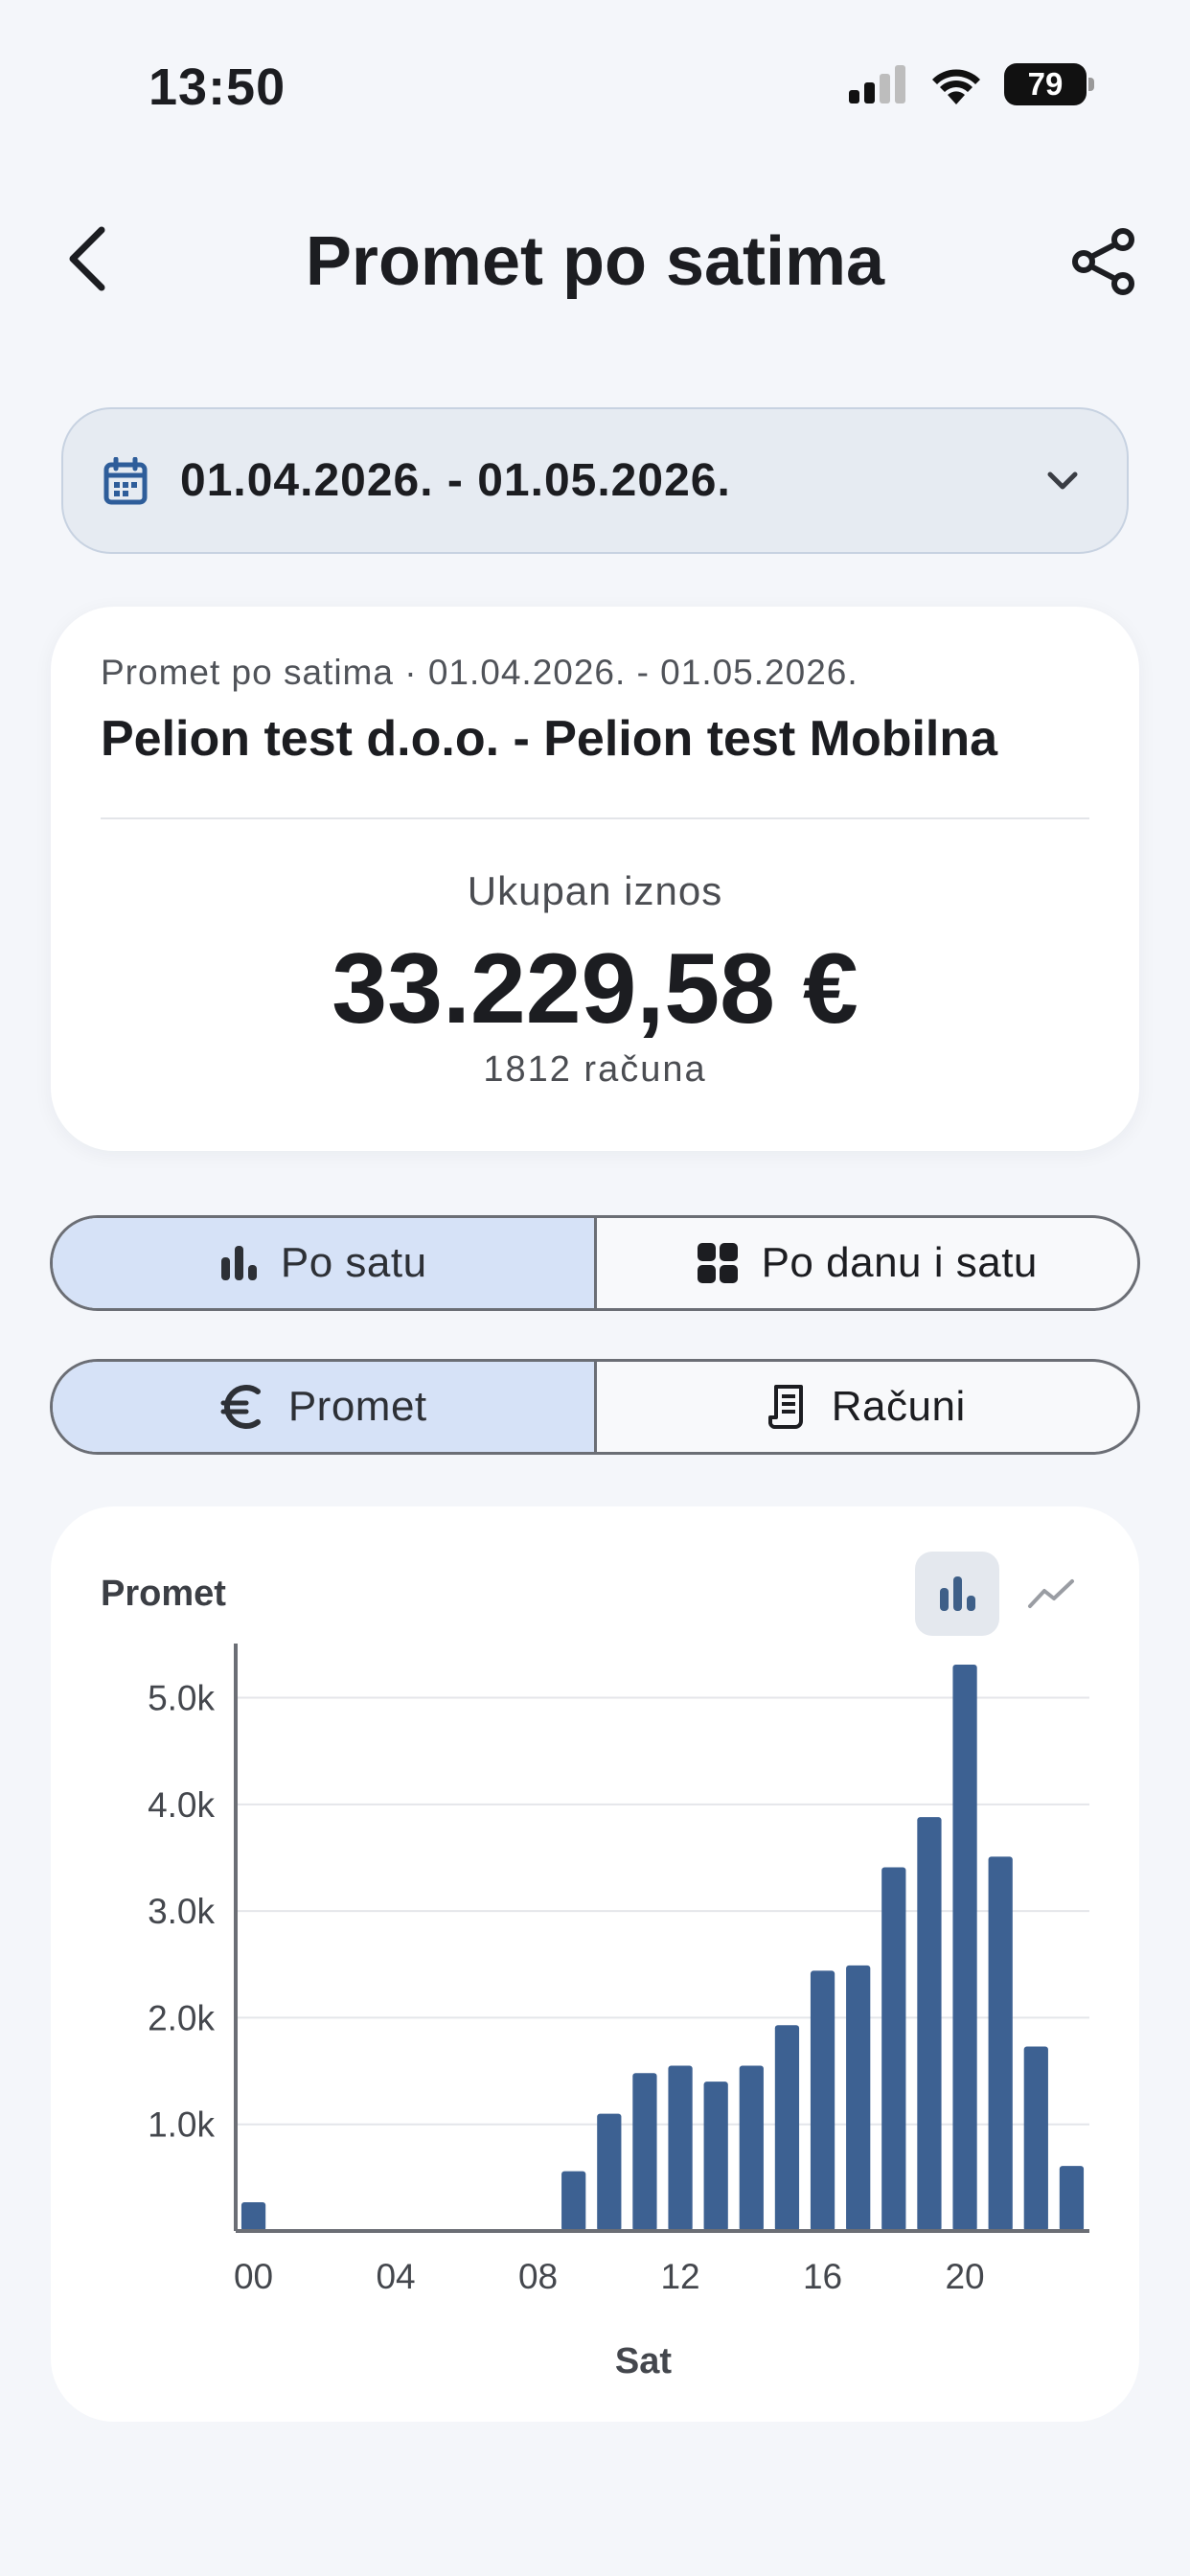 The height and width of the screenshot is (2576, 1190). I want to click on status-time: 13:50, so click(218, 87).